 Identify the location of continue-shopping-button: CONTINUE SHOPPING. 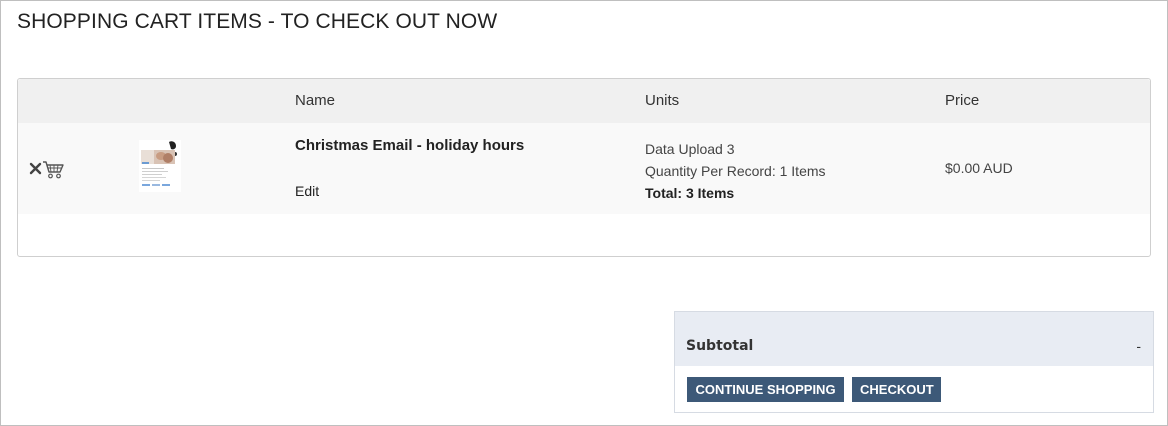
(765, 389).